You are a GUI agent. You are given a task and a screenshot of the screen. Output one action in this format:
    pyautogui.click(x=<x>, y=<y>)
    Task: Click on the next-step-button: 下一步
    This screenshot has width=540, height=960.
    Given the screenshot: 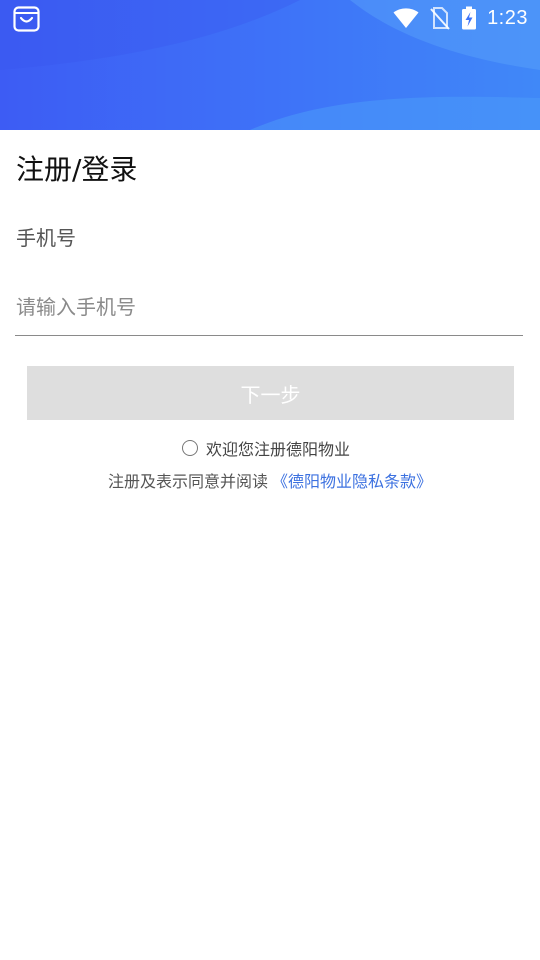 What is the action you would take?
    pyautogui.click(x=270, y=393)
    